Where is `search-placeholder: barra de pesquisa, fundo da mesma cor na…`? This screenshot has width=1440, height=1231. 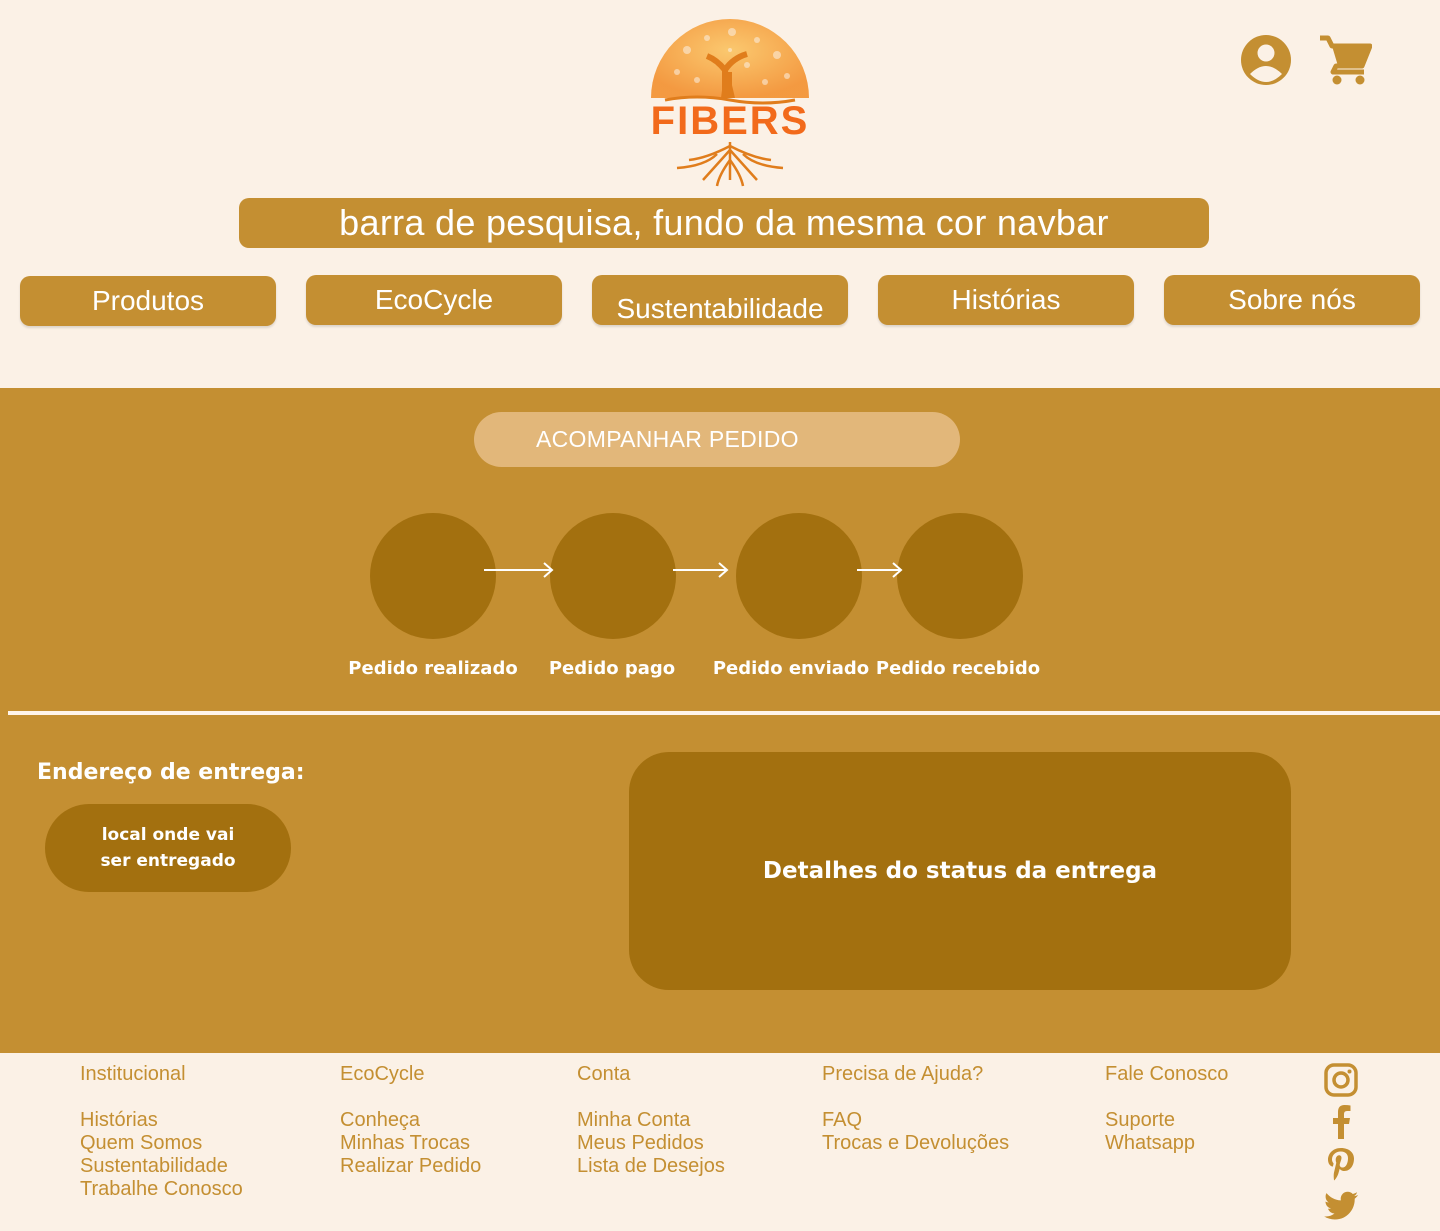
search-placeholder: barra de pesquisa, fundo da mesma cor na… is located at coordinates (724, 222).